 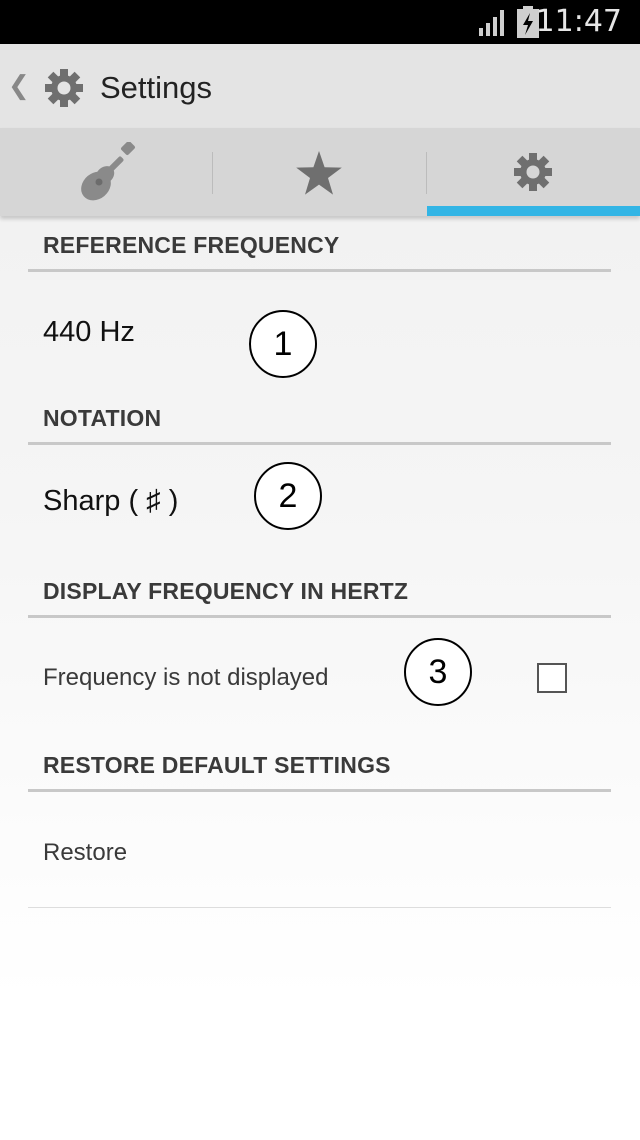 I want to click on display-frequency-item: Frequency is not displayed, so click(x=319, y=678).